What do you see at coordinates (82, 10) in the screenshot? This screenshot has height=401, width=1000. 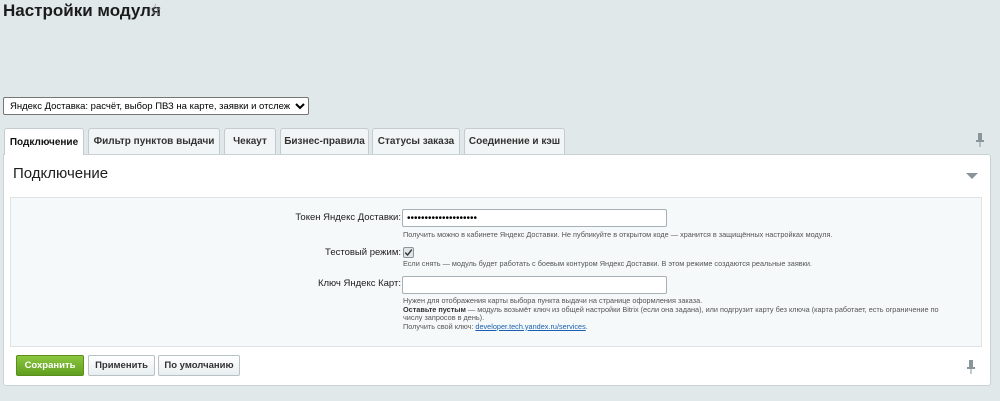 I see `page-title: Настройки модуля` at bounding box center [82, 10].